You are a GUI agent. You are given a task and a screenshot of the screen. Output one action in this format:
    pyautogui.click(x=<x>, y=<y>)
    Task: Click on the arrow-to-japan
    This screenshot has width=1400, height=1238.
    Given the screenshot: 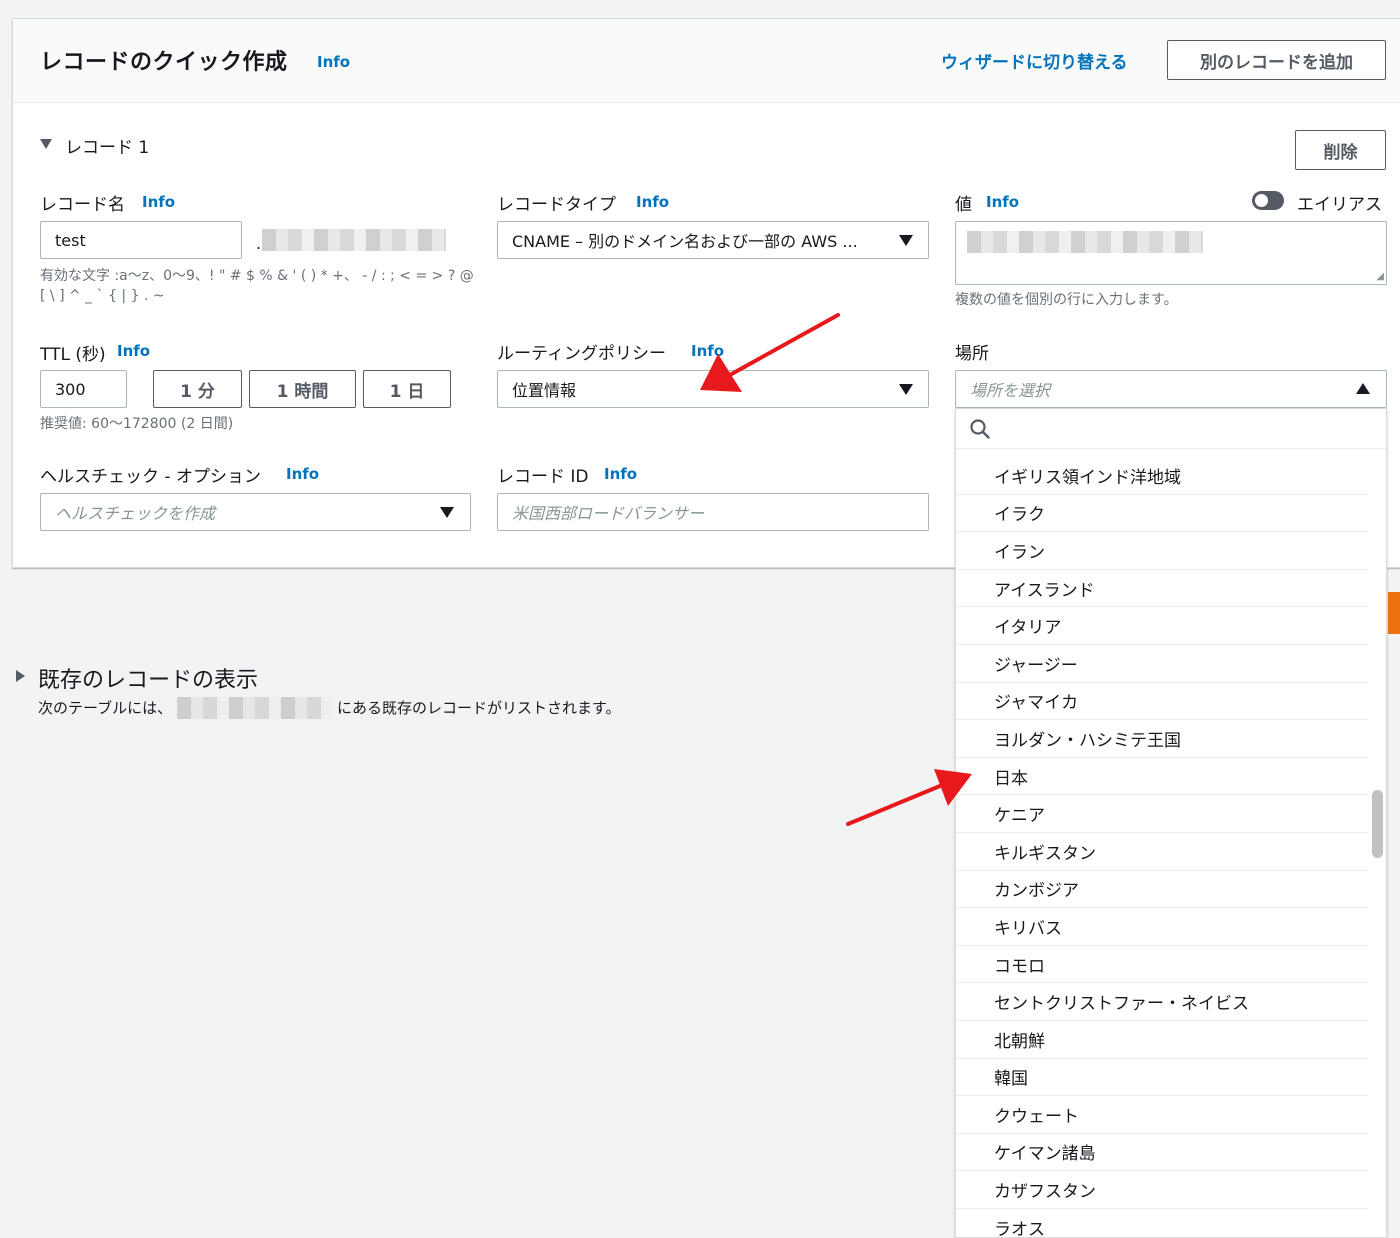 What is the action you would take?
    pyautogui.click(x=909, y=797)
    